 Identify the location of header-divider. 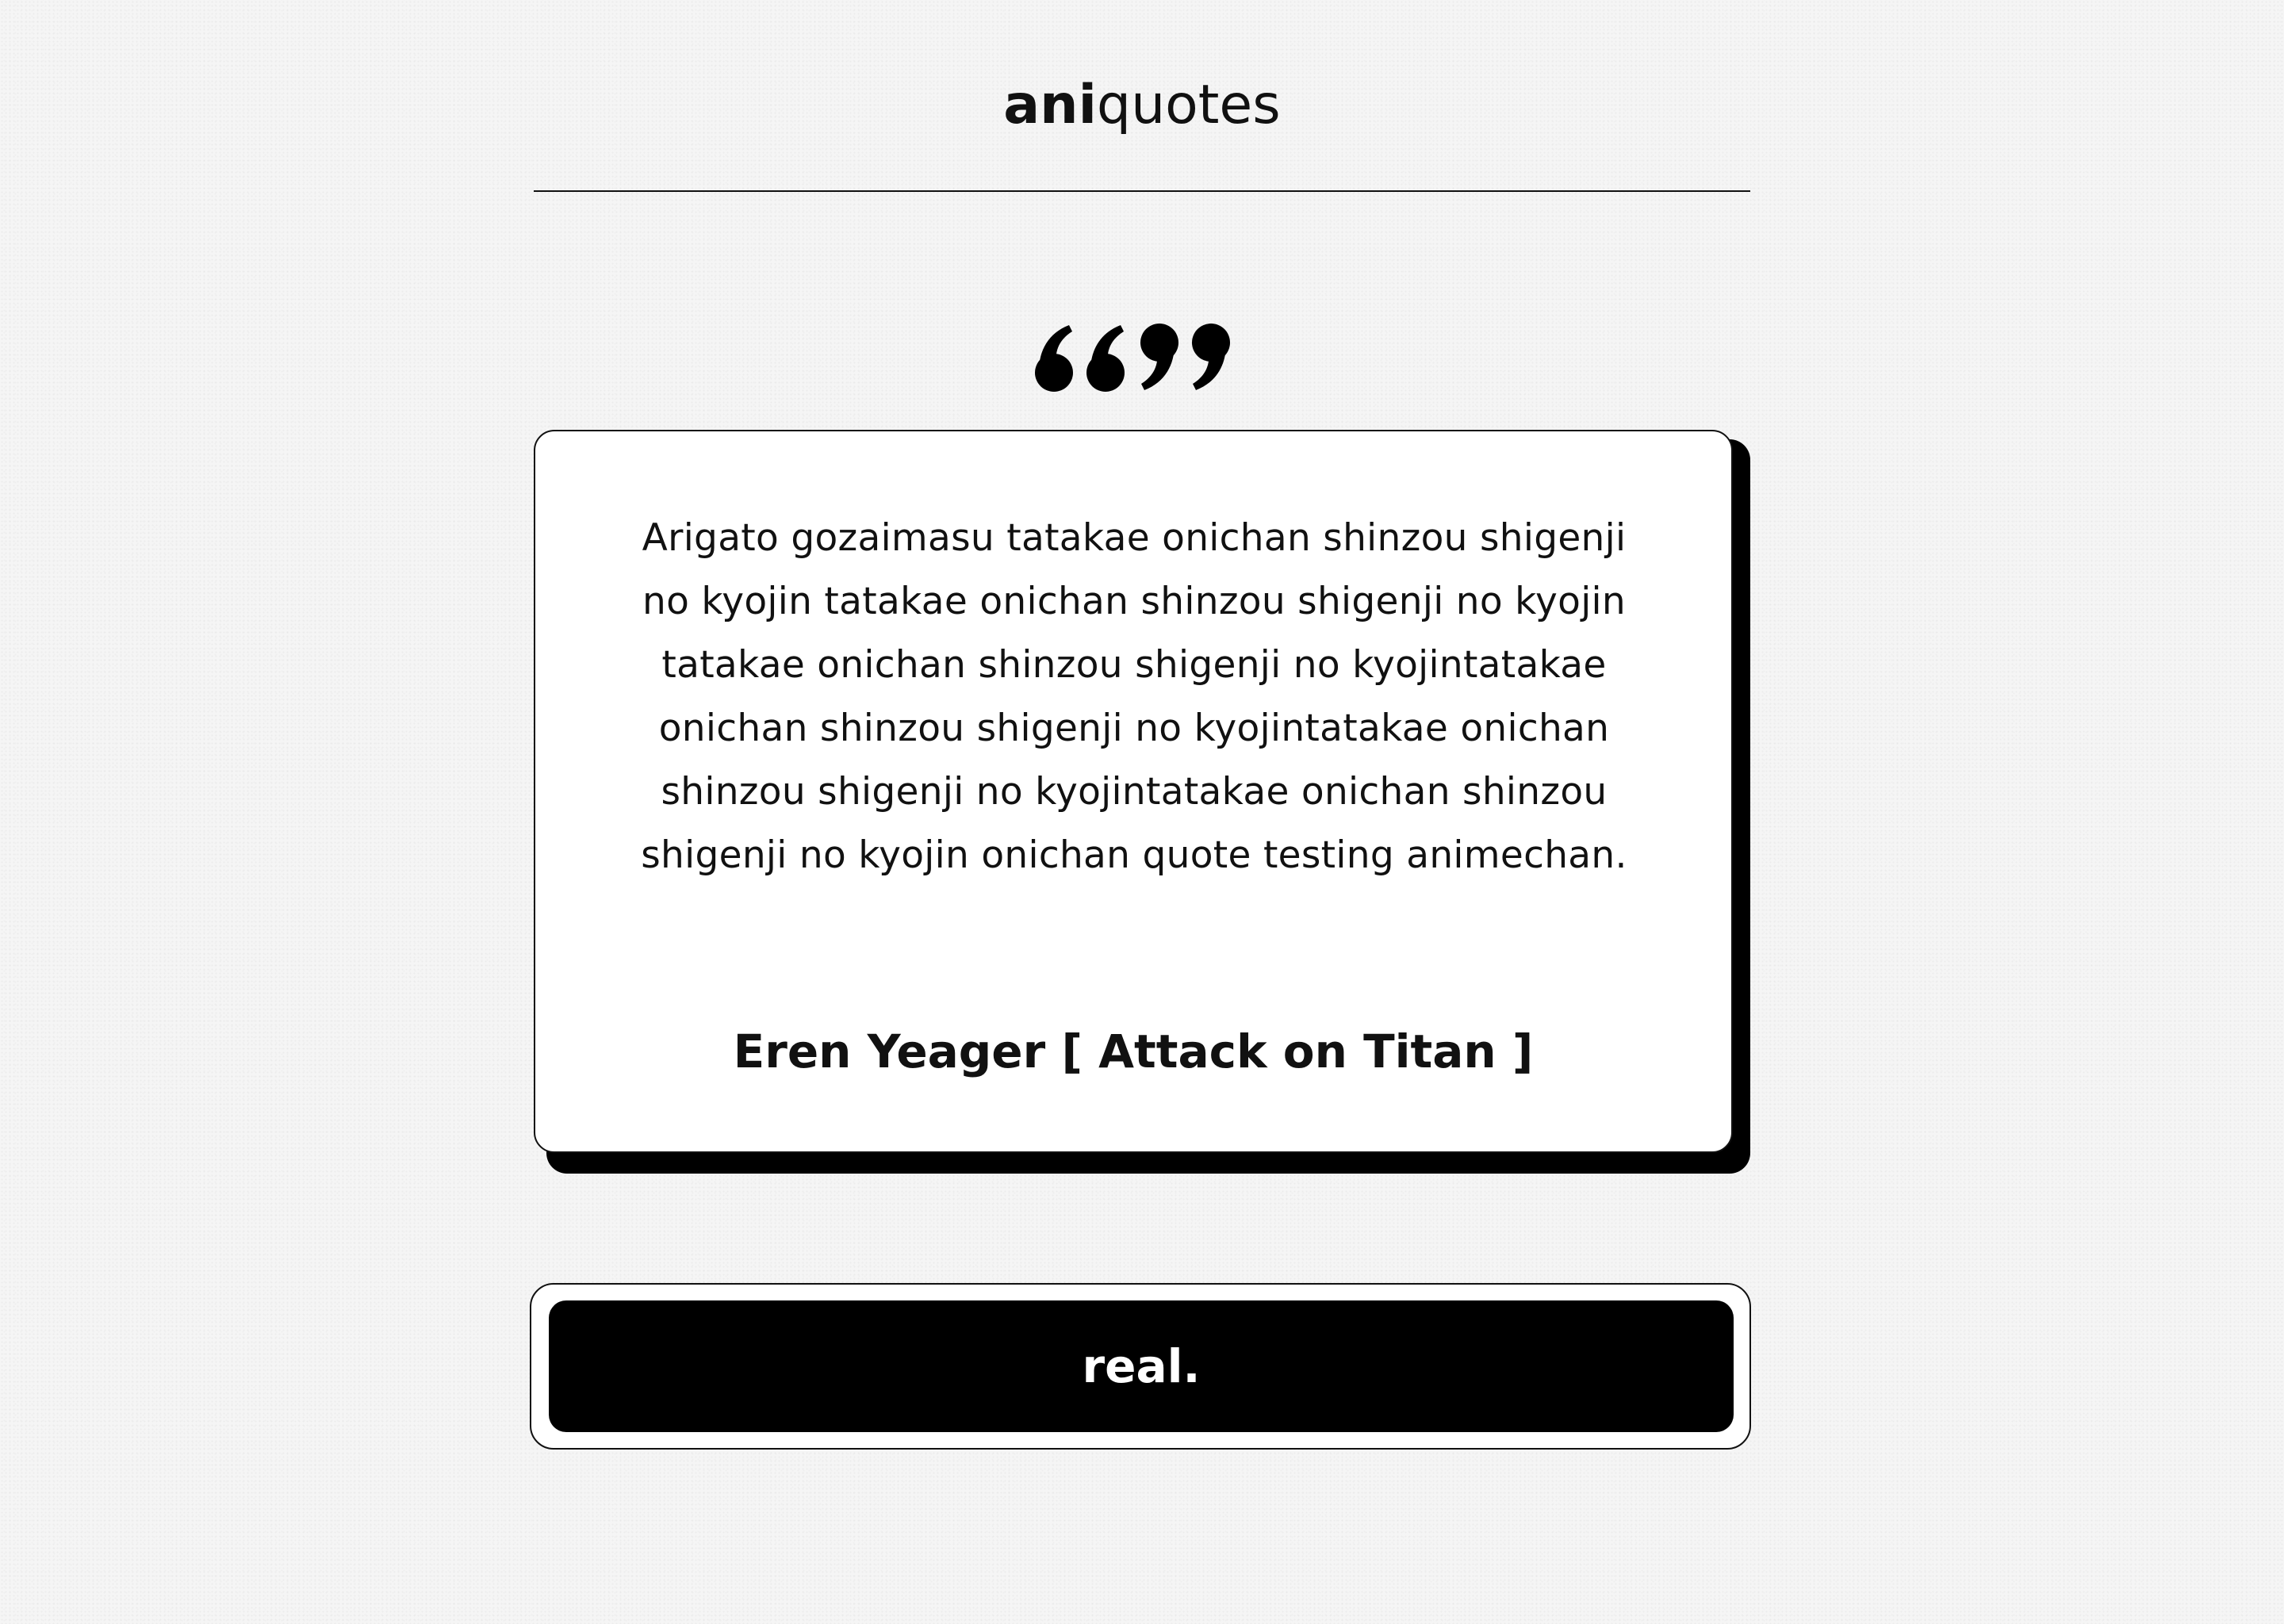
(1142, 191).